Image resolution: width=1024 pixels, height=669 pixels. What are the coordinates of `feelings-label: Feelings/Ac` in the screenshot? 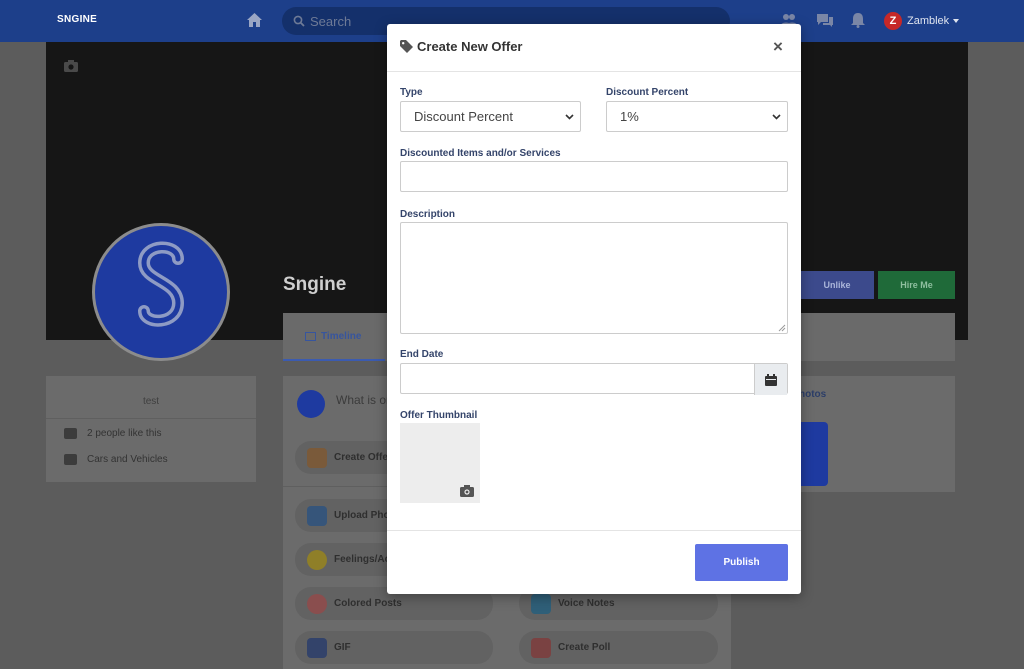 It's located at (362, 559).